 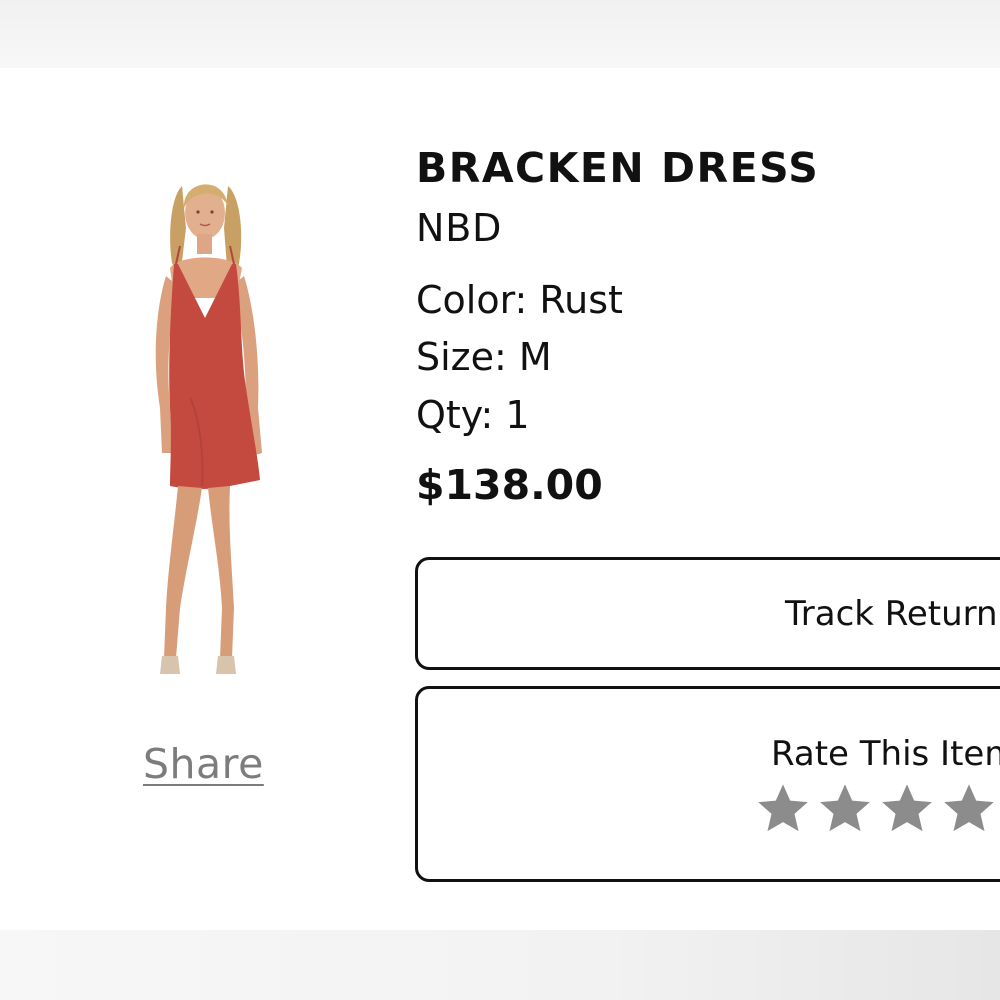 What do you see at coordinates (519, 300) in the screenshot?
I see `color-attribute: Color: Rust` at bounding box center [519, 300].